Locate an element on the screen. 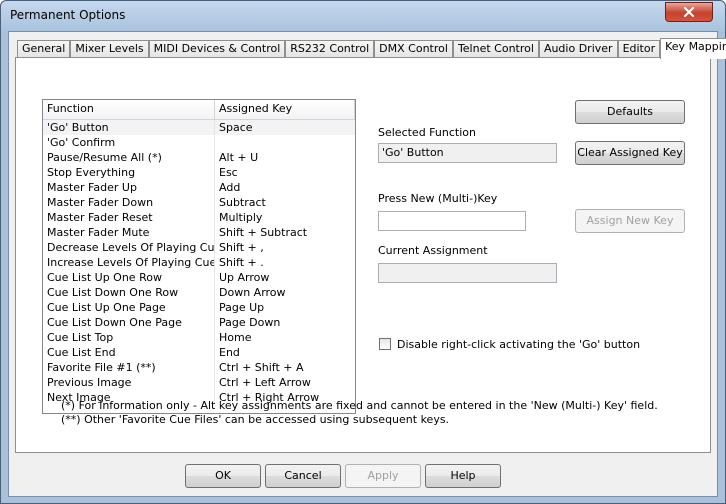 Image resolution: width=726 pixels, height=504 pixels. table-row: Stop Everything Esc is located at coordinates (199, 172).